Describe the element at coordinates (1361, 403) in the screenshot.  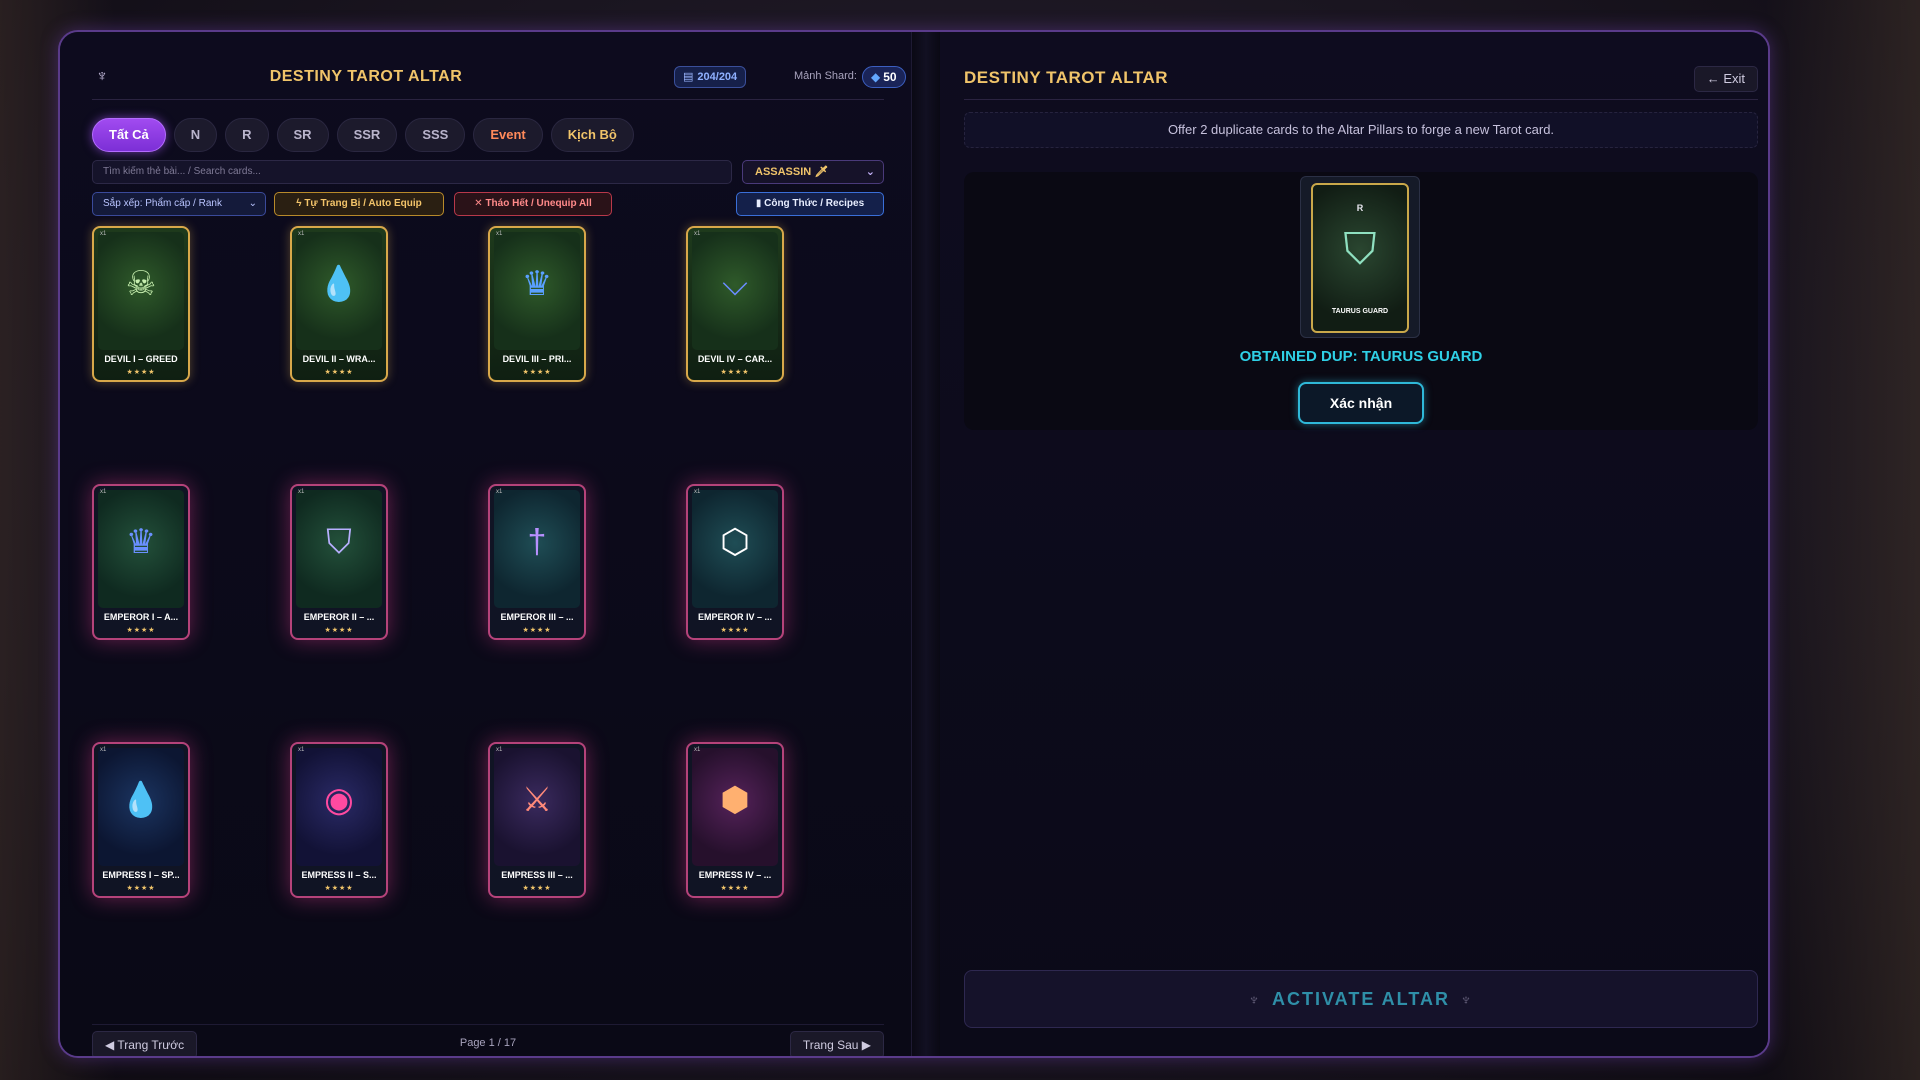
I see `confirm-button: Xác nhận` at that location.